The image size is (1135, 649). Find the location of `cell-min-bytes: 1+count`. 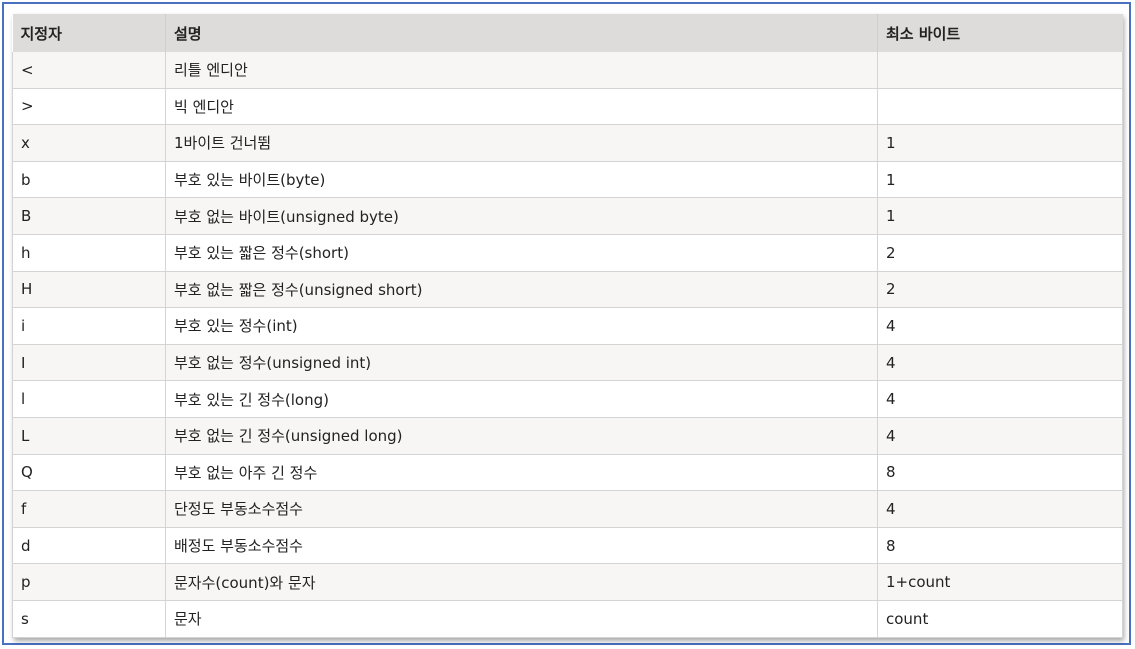

cell-min-bytes: 1+count is located at coordinates (1000, 582).